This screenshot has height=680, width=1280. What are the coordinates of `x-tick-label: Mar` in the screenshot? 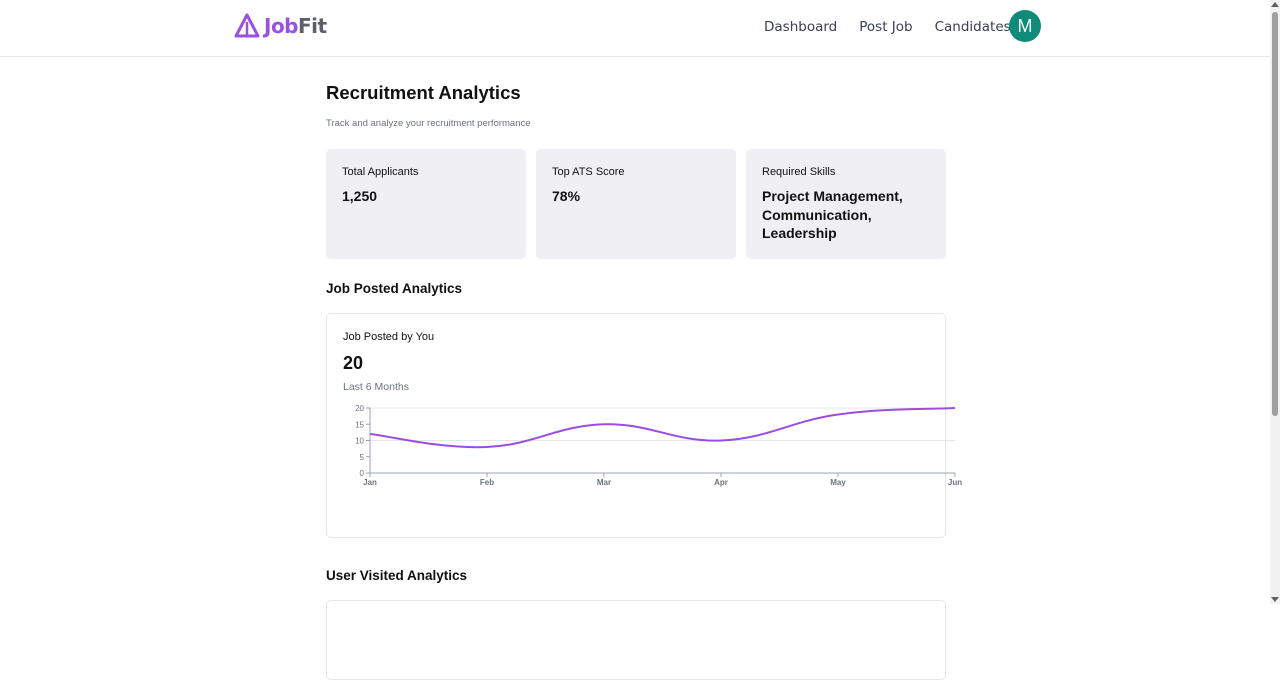 It's located at (604, 482).